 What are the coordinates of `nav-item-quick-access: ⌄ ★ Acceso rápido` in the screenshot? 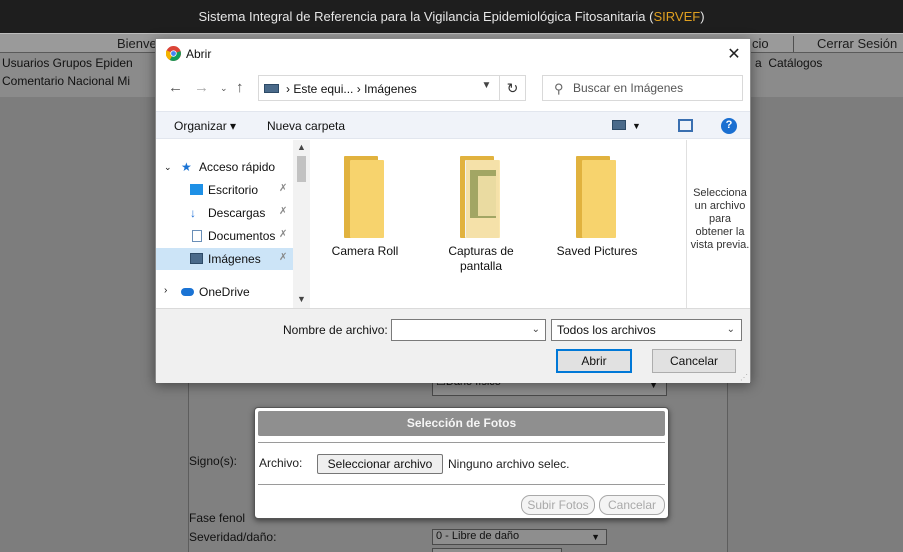 It's located at (224, 167).